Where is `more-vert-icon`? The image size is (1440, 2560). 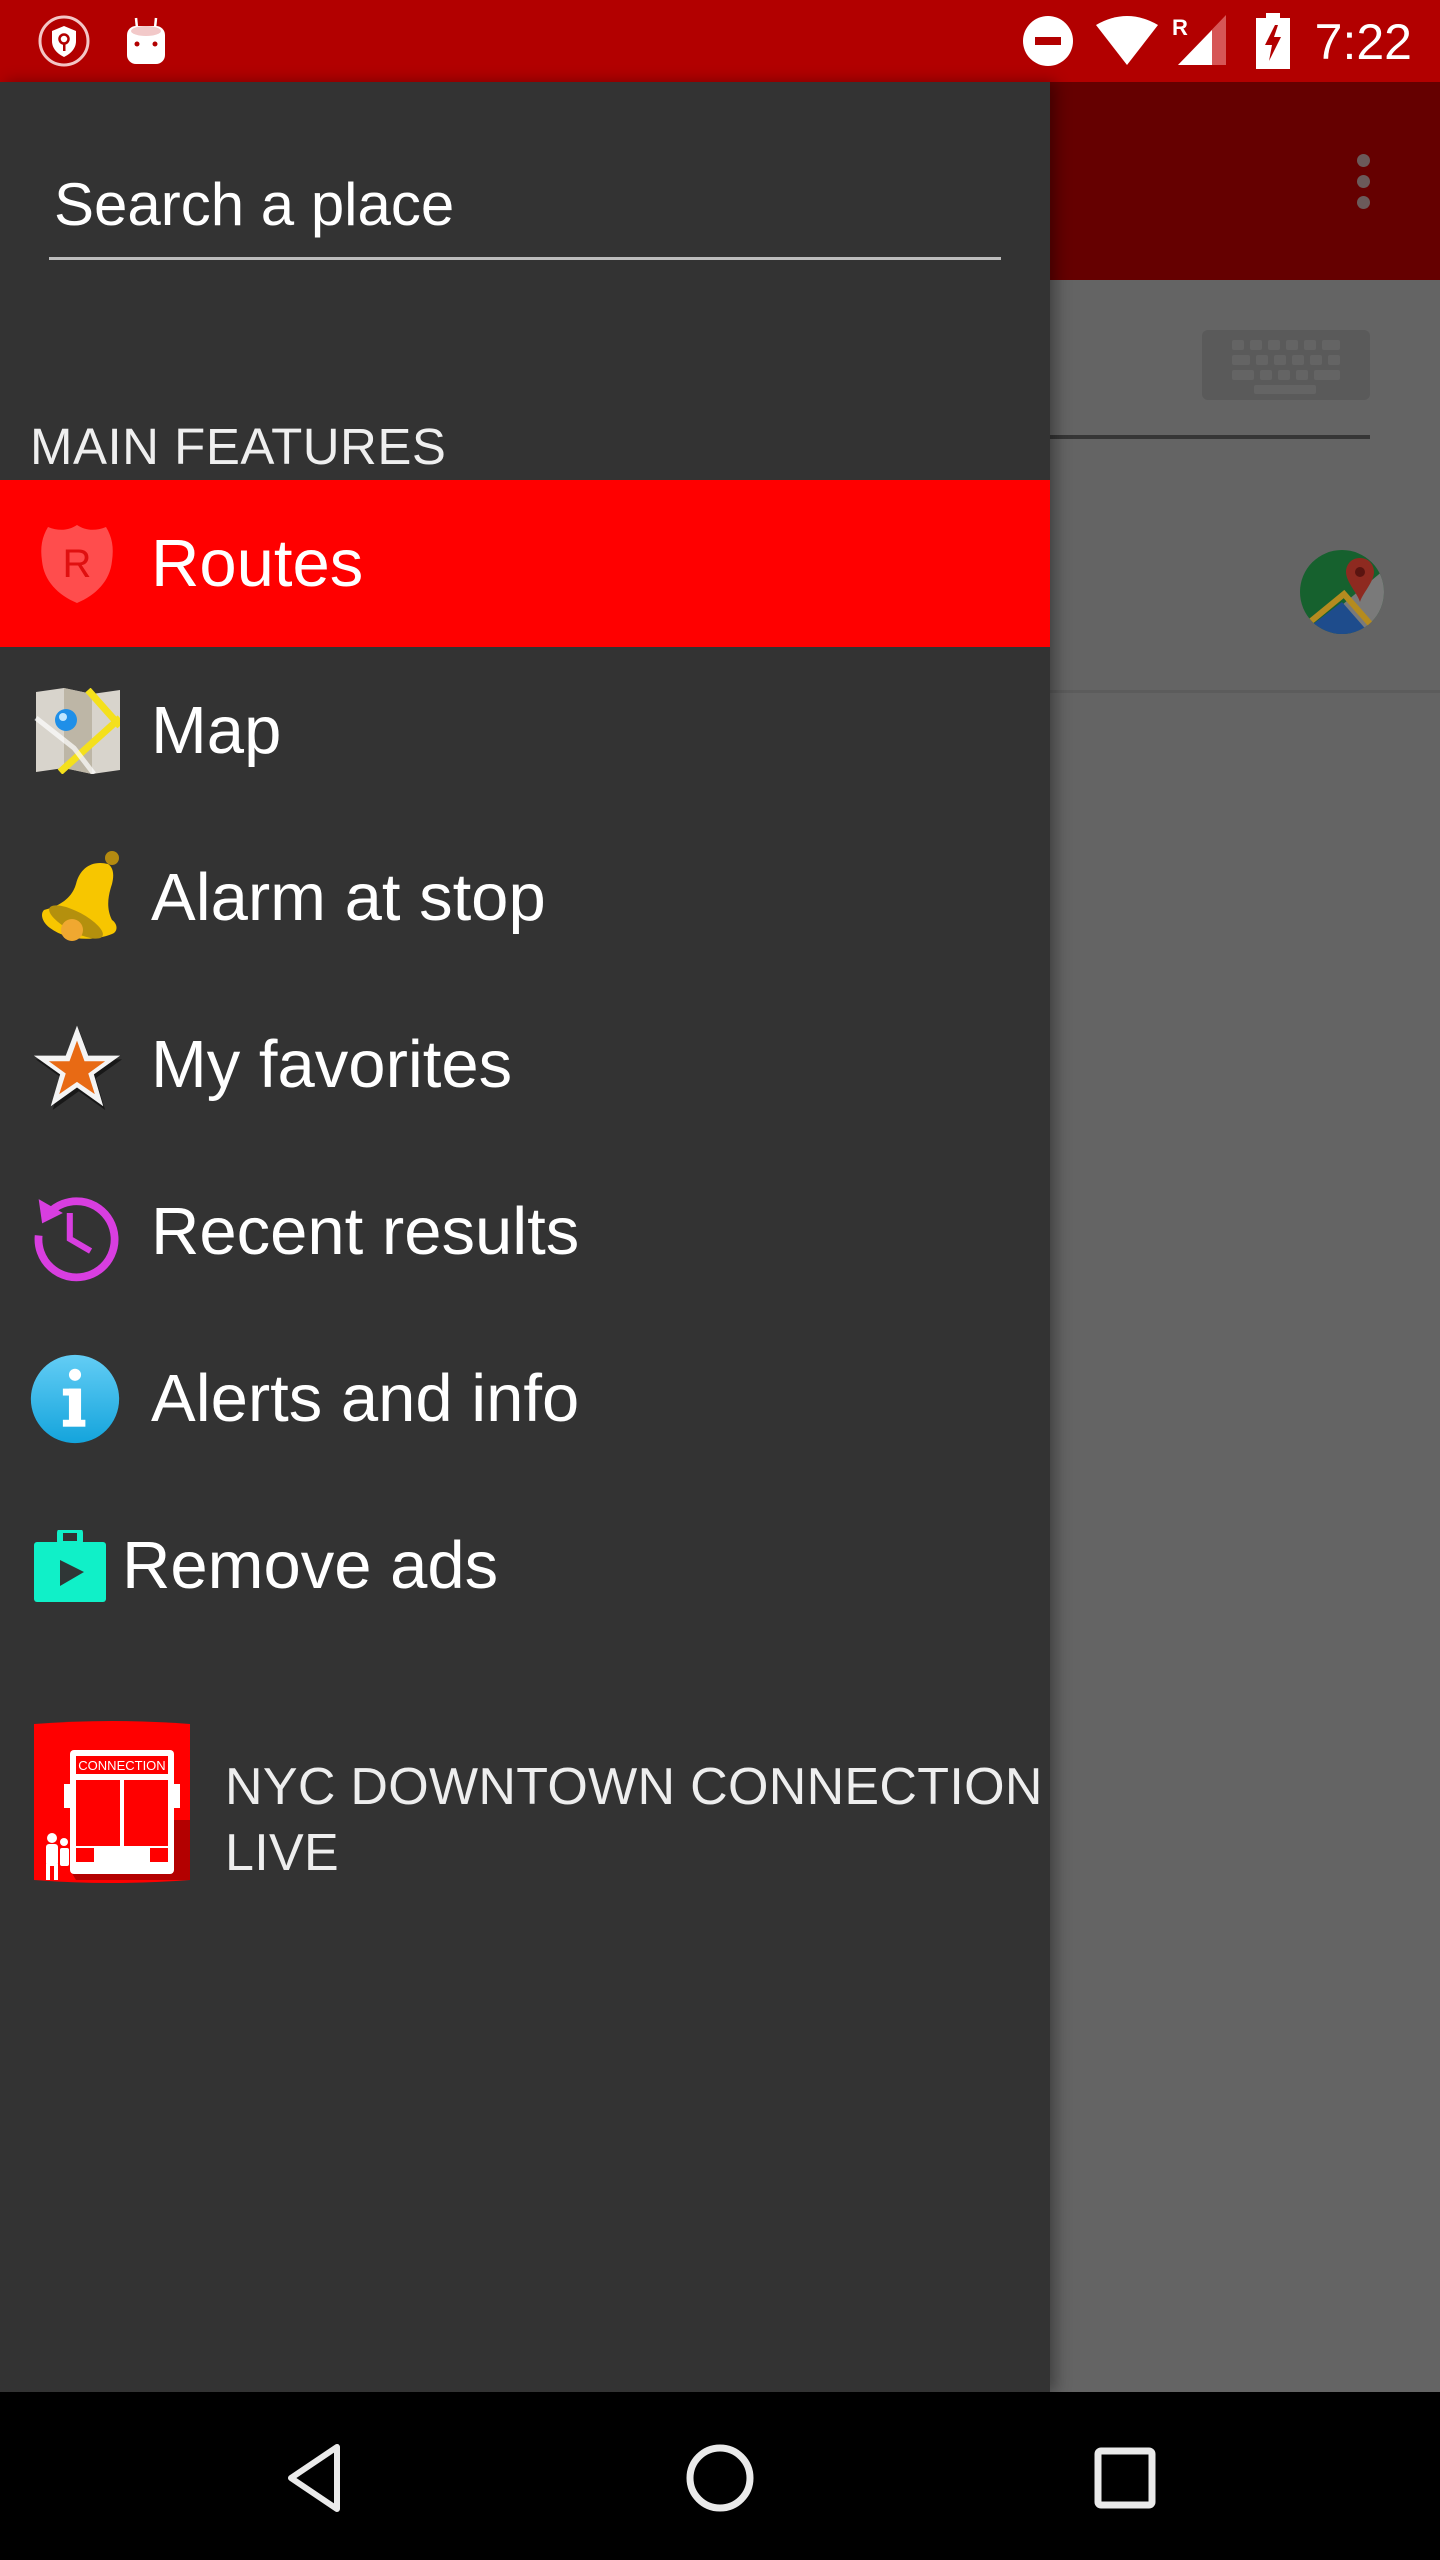 more-vert-icon is located at coordinates (1363, 186).